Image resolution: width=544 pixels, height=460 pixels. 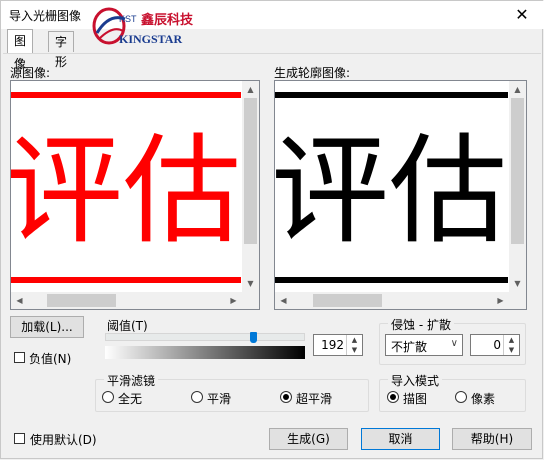 I want to click on source-bottom-bar, so click(x=126, y=280).